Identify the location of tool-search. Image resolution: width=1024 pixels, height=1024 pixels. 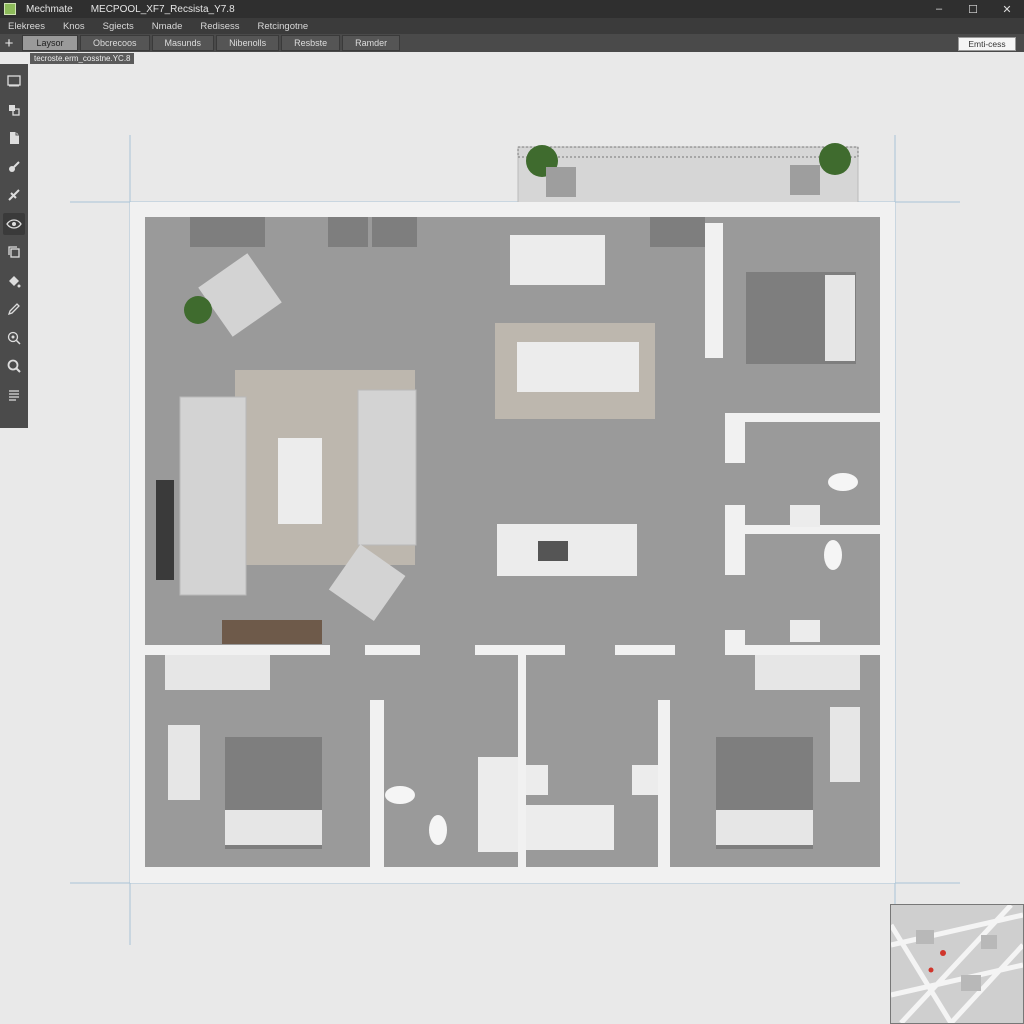
(14, 366).